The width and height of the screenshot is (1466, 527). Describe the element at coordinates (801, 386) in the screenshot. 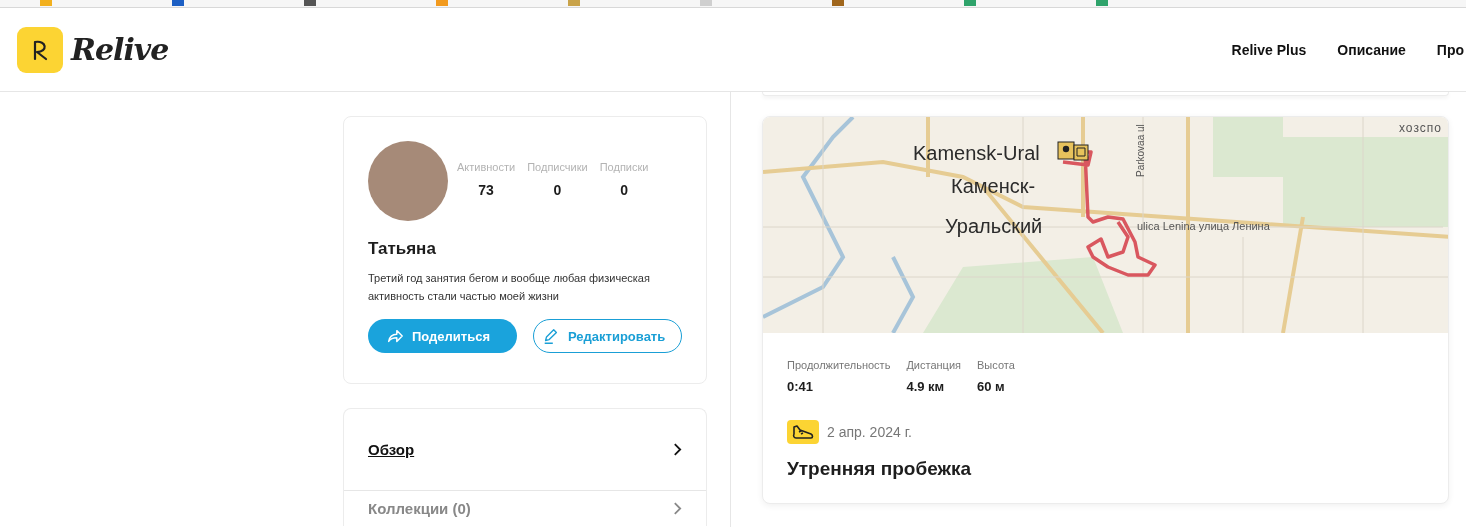

I see `stat-value: 0:41` at that location.